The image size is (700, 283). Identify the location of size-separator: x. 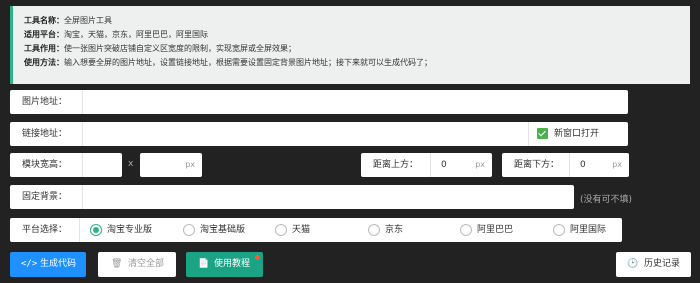
(131, 164).